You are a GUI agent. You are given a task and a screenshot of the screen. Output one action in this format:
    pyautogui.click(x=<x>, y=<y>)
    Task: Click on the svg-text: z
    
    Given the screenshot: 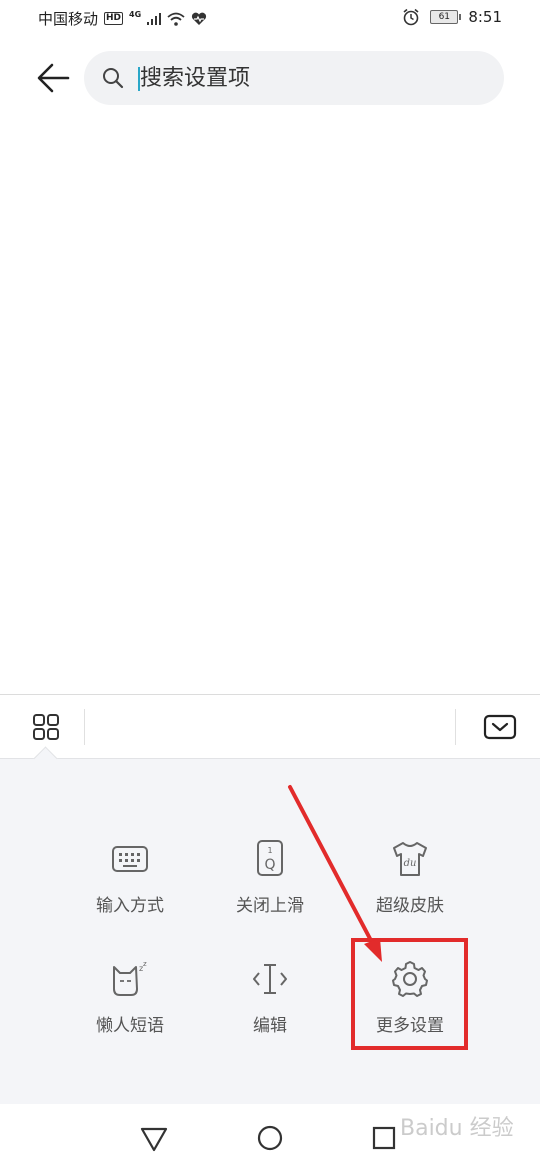 What is the action you would take?
    pyautogui.click(x=145, y=964)
    